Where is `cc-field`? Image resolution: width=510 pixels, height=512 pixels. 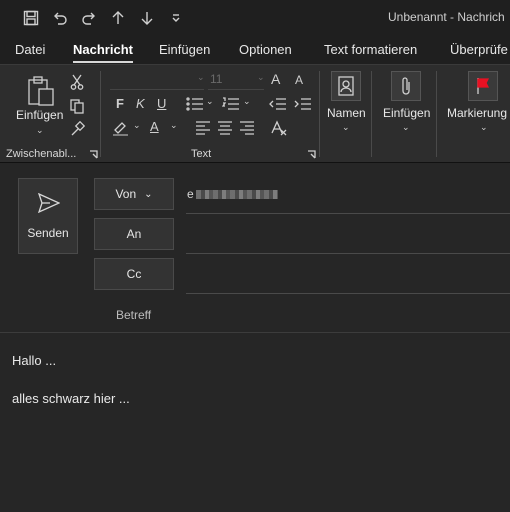 cc-field is located at coordinates (348, 293).